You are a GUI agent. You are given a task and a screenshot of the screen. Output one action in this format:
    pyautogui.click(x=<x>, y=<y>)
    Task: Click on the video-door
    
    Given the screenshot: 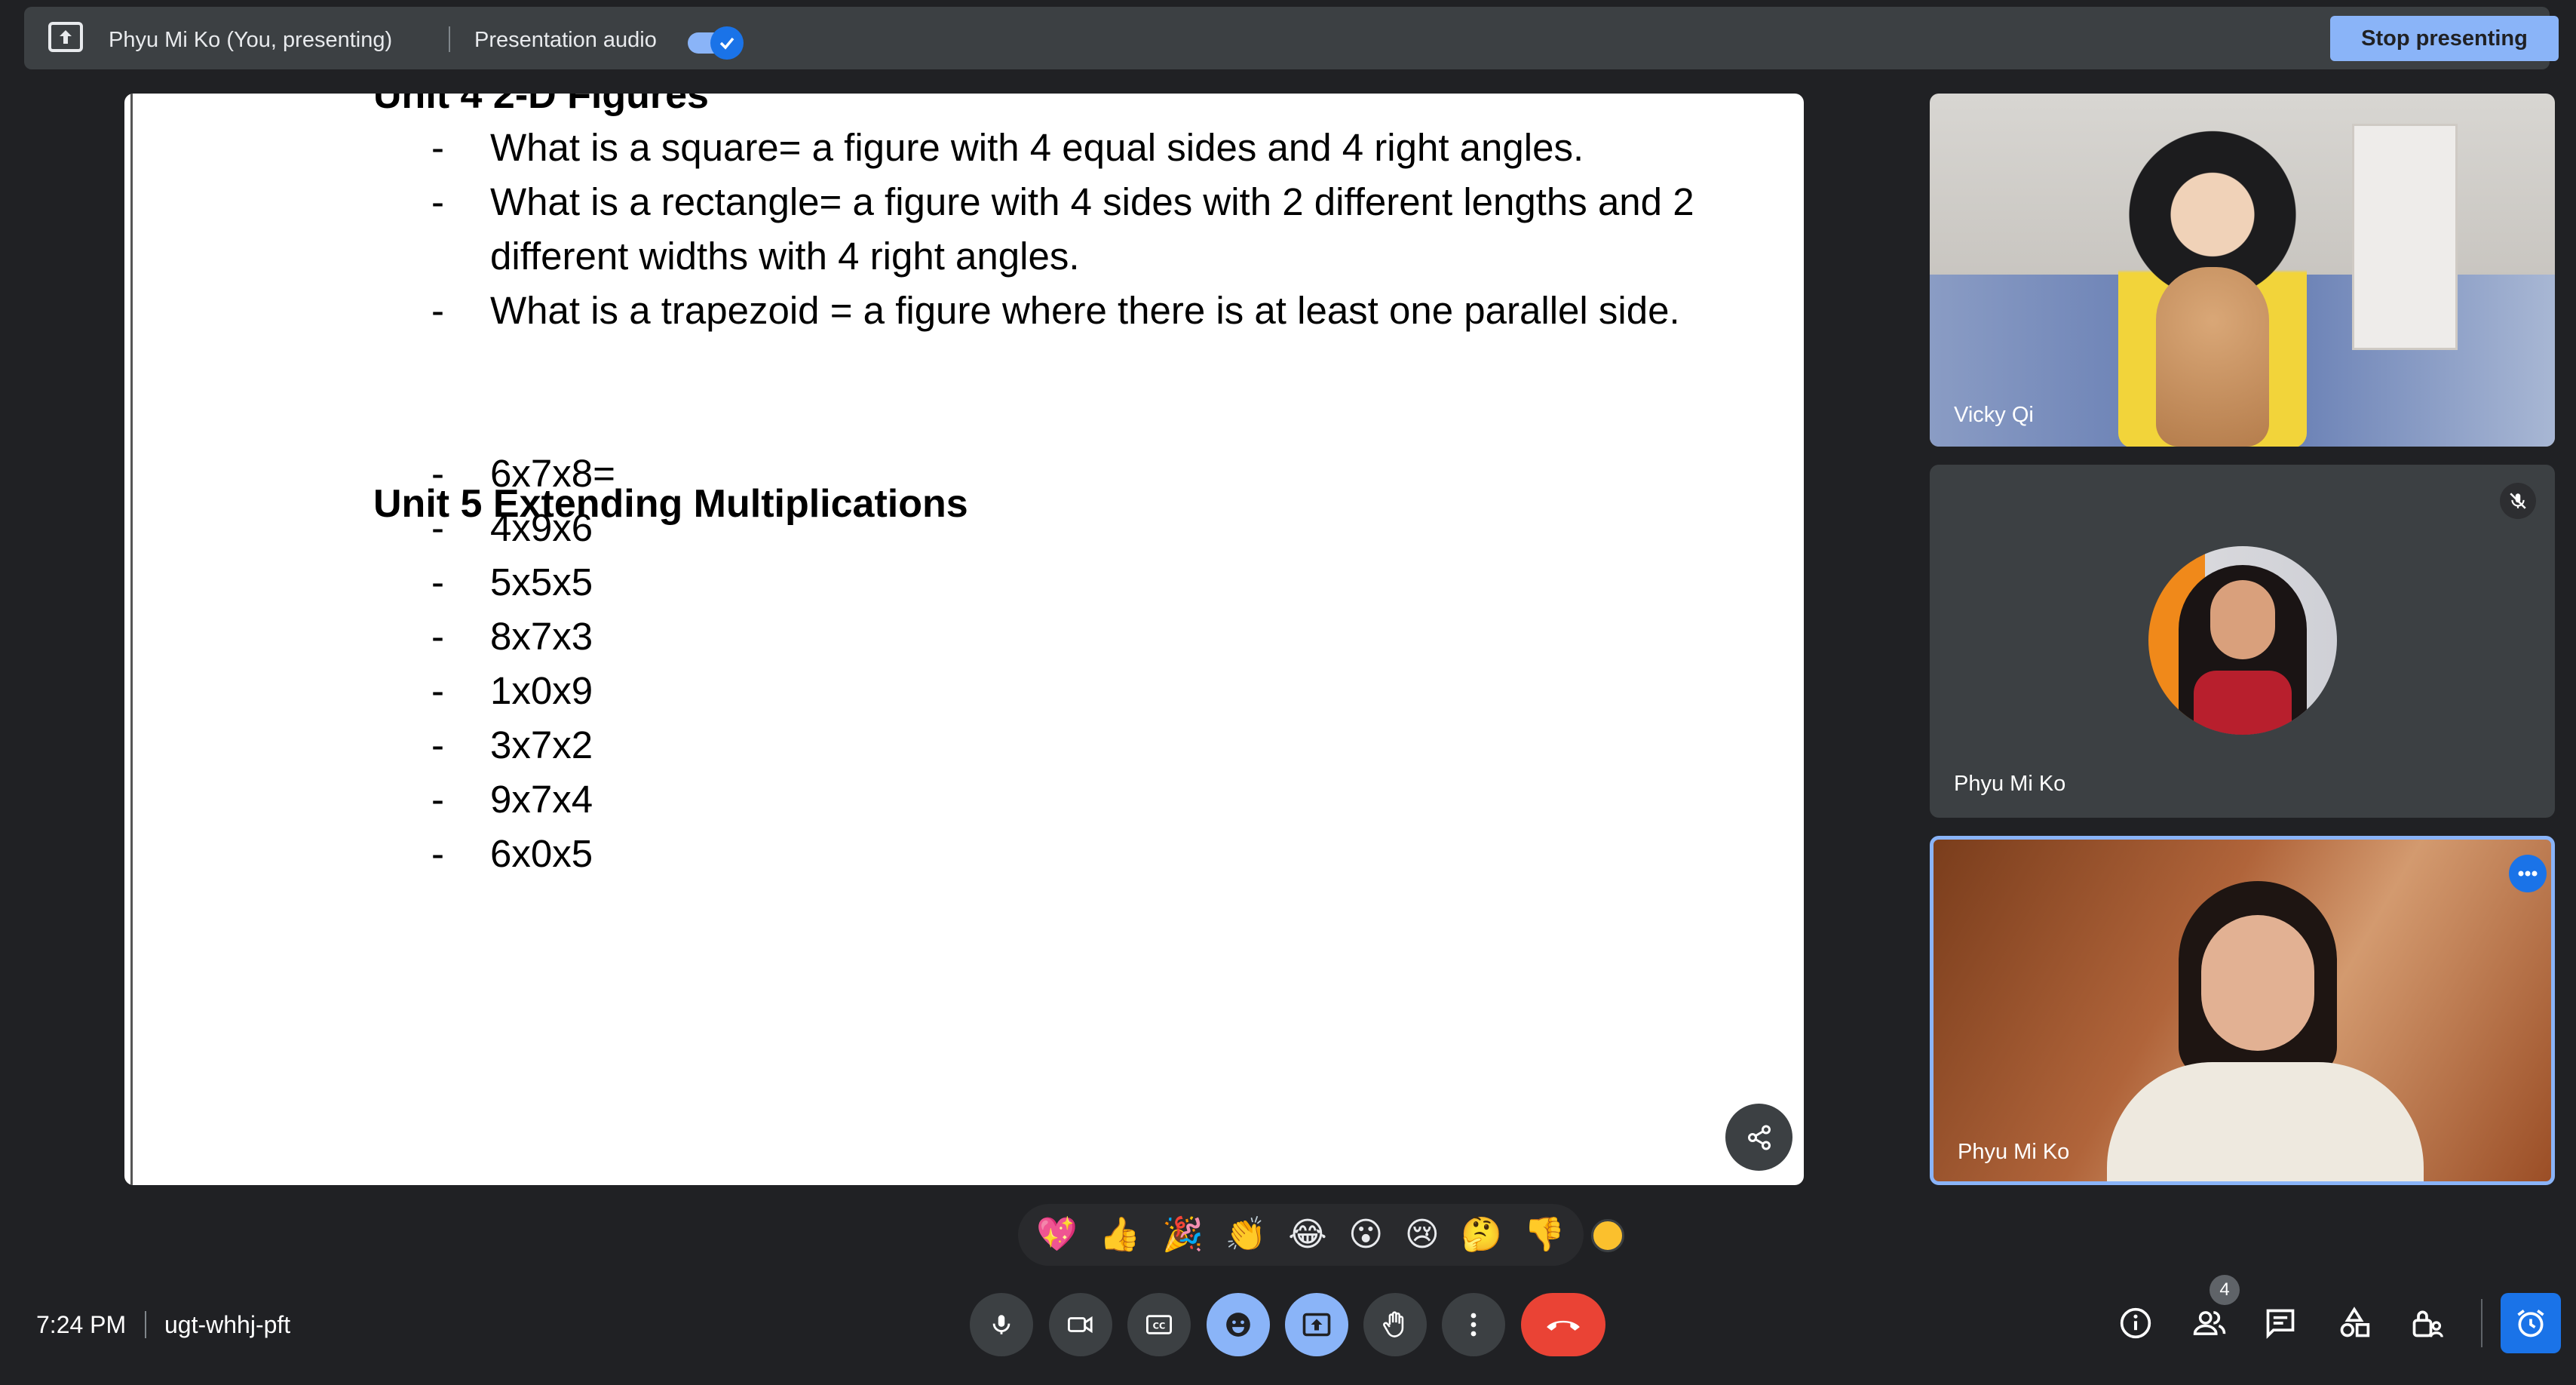 What is the action you would take?
    pyautogui.click(x=2405, y=237)
    